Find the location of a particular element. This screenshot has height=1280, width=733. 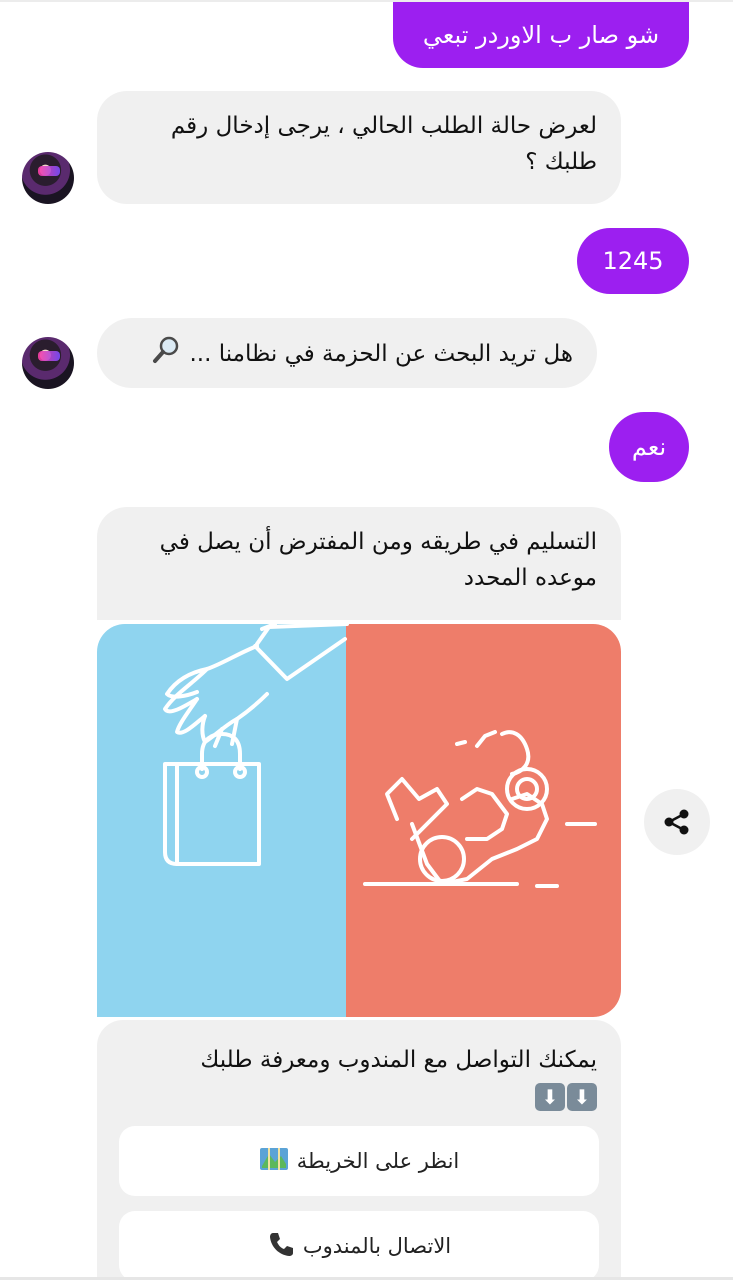

share-button is located at coordinates (677, 822).